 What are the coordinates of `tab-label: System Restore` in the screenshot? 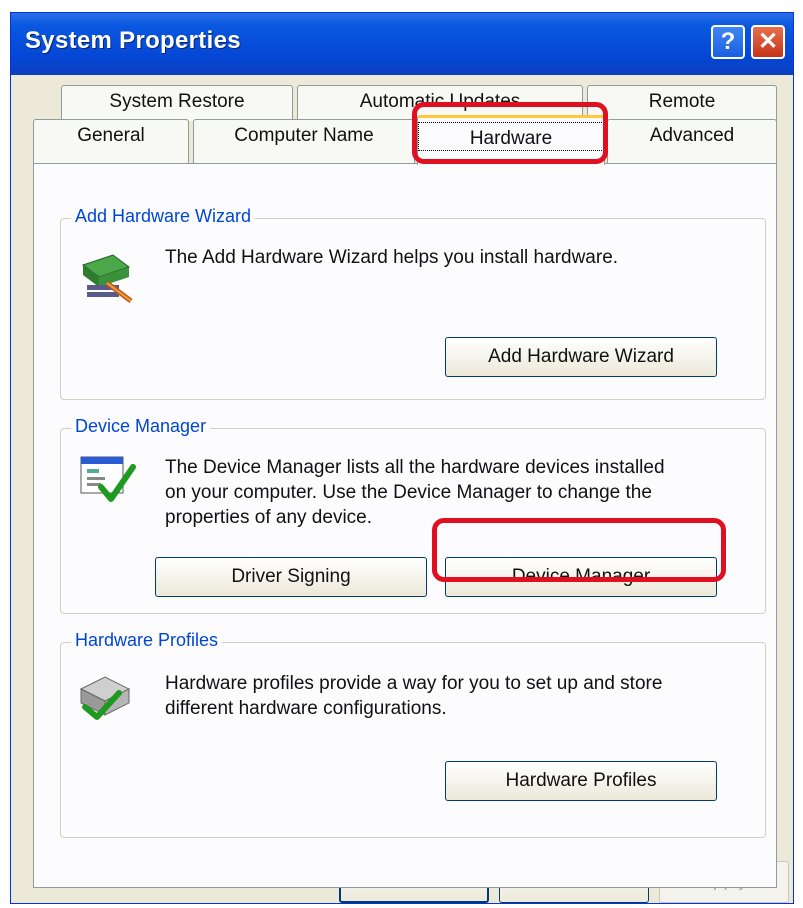 It's located at (177, 101).